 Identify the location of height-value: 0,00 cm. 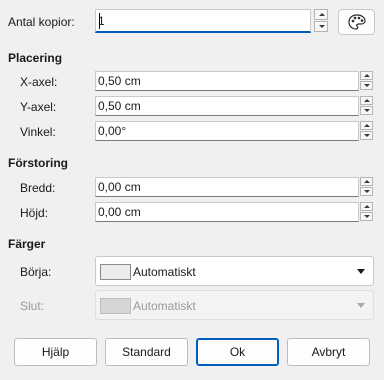
(119, 212).